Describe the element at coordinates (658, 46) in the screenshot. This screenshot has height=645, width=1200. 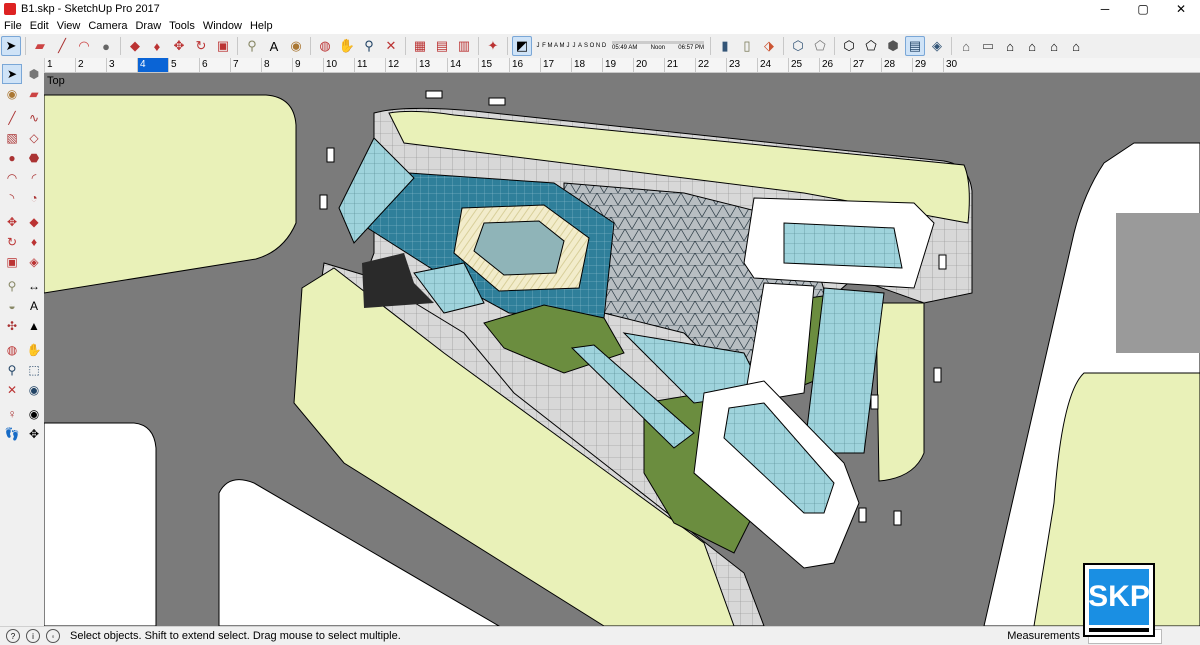
I see `shadow-time-slider: 05:49 AM Noon 06:57 PM` at that location.